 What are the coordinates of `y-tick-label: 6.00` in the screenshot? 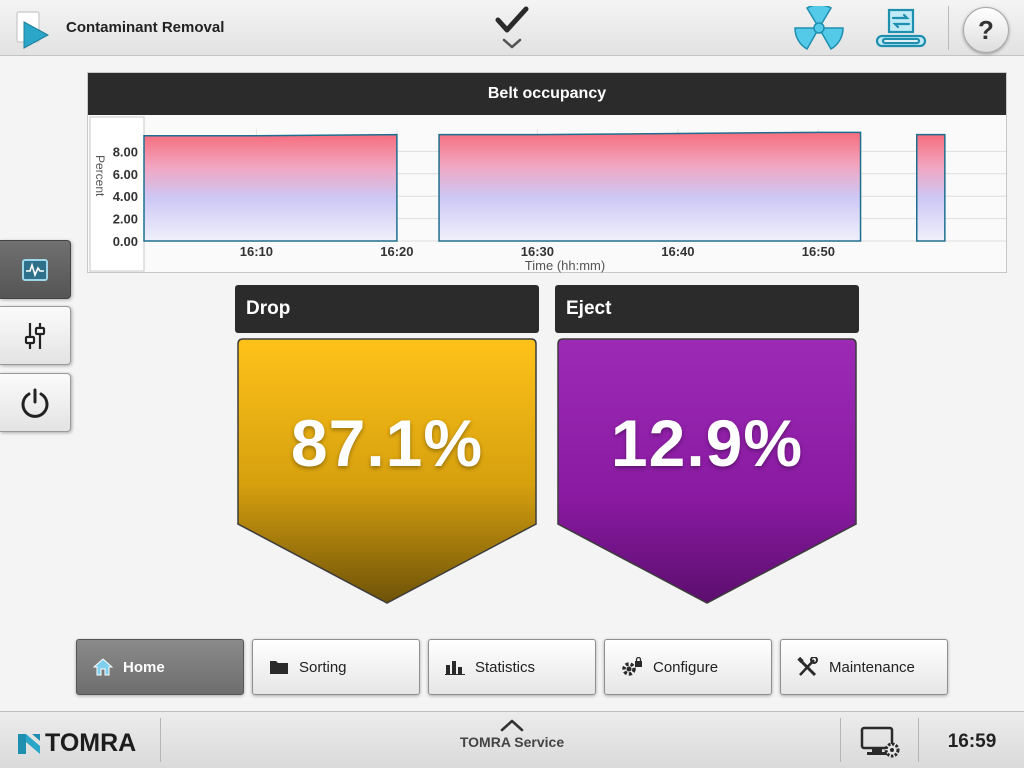 It's located at (125, 174).